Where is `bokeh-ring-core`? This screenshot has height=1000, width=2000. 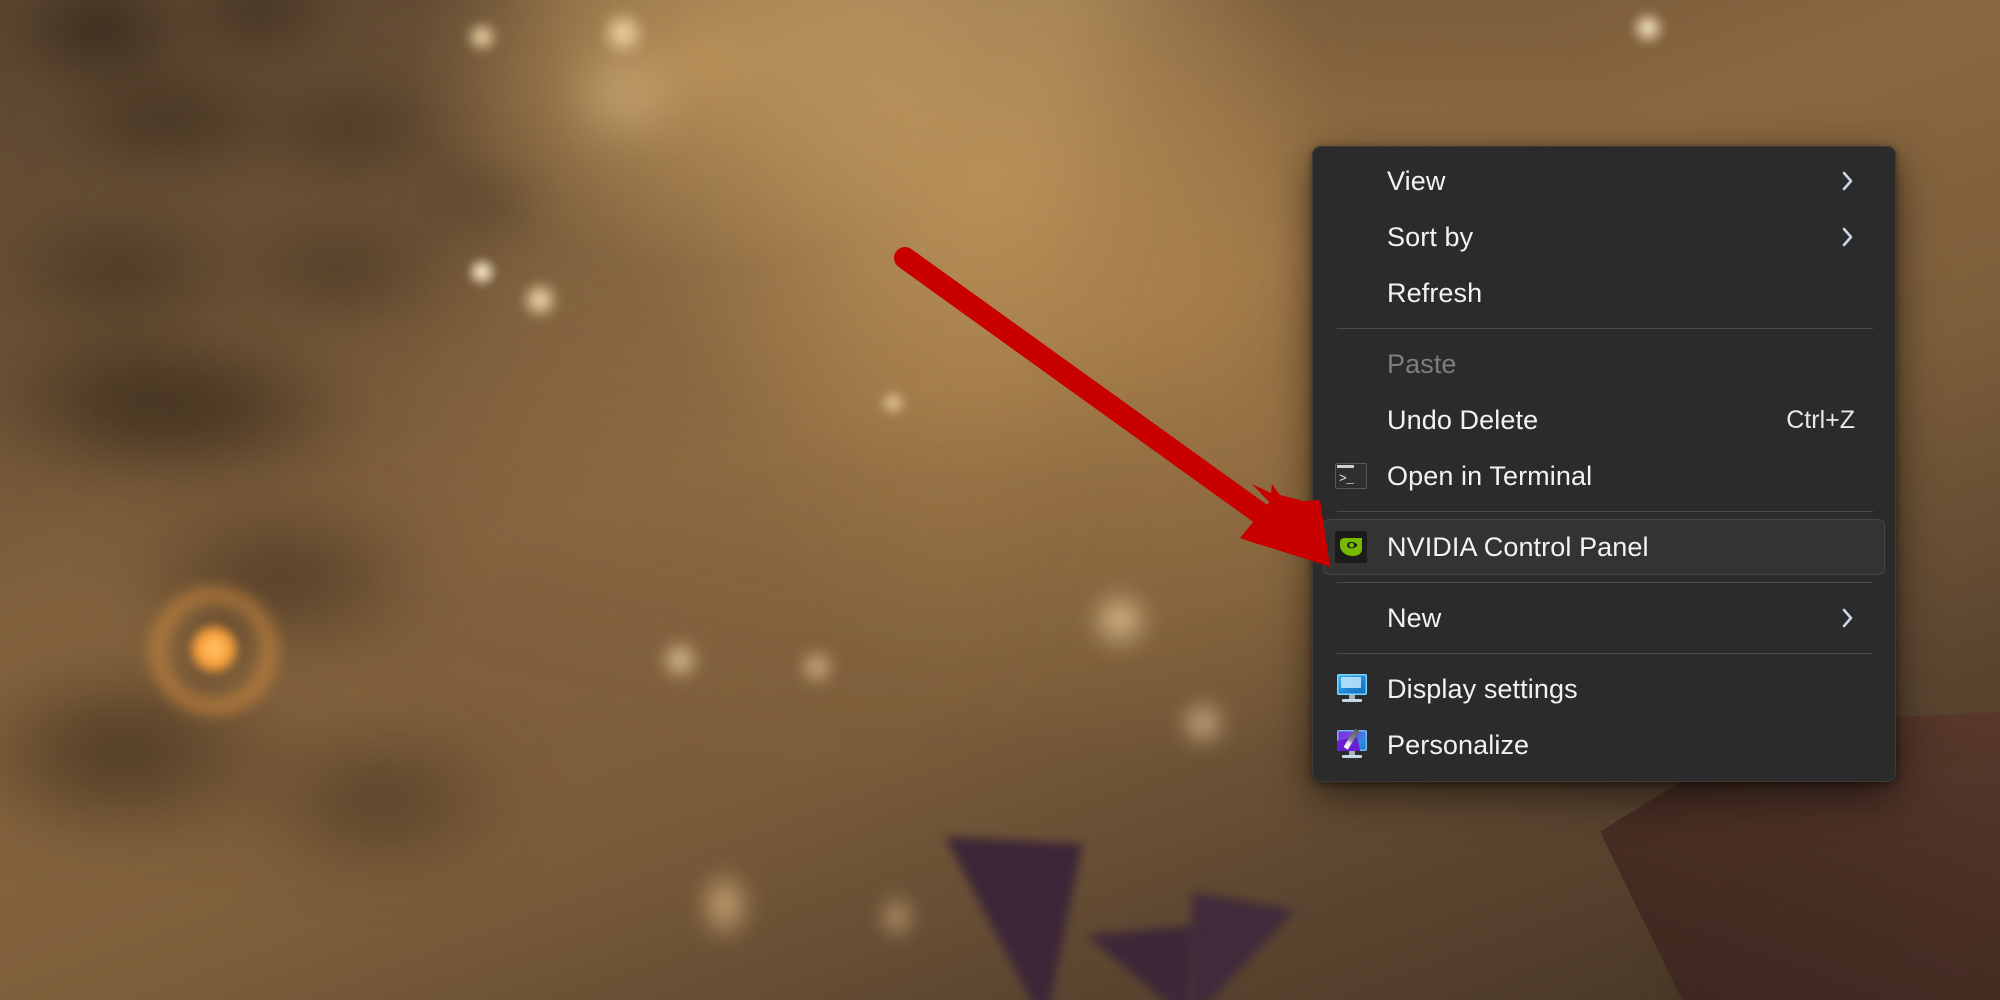
bokeh-ring-core is located at coordinates (214, 649).